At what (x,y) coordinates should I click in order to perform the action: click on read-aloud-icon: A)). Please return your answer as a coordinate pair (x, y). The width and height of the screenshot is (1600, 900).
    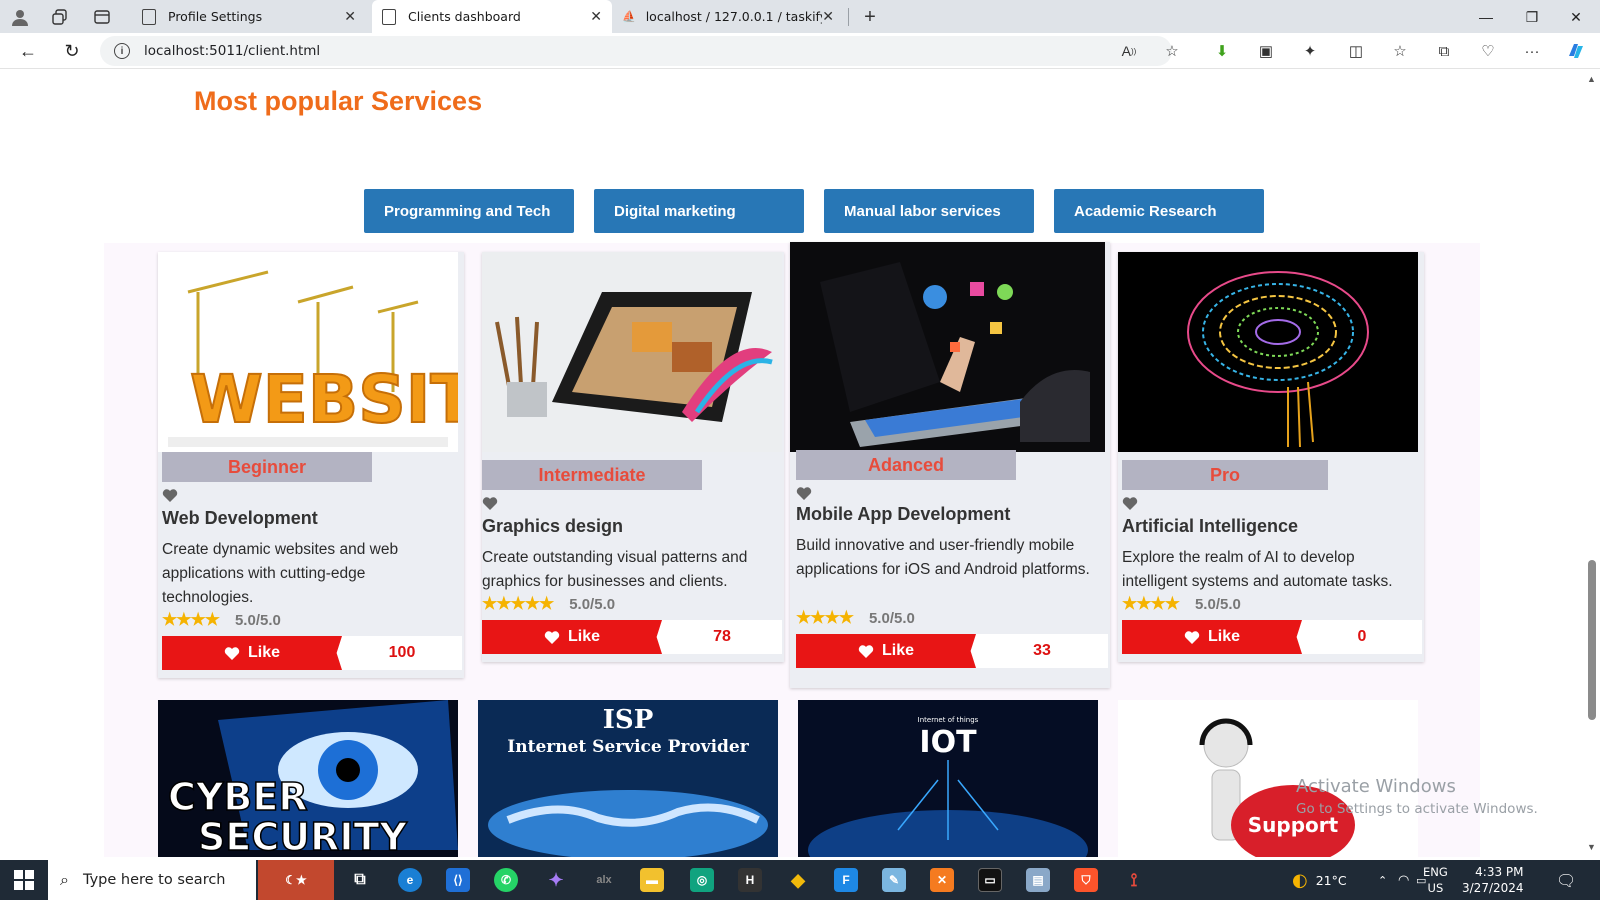
    Looking at the image, I should click on (1129, 51).